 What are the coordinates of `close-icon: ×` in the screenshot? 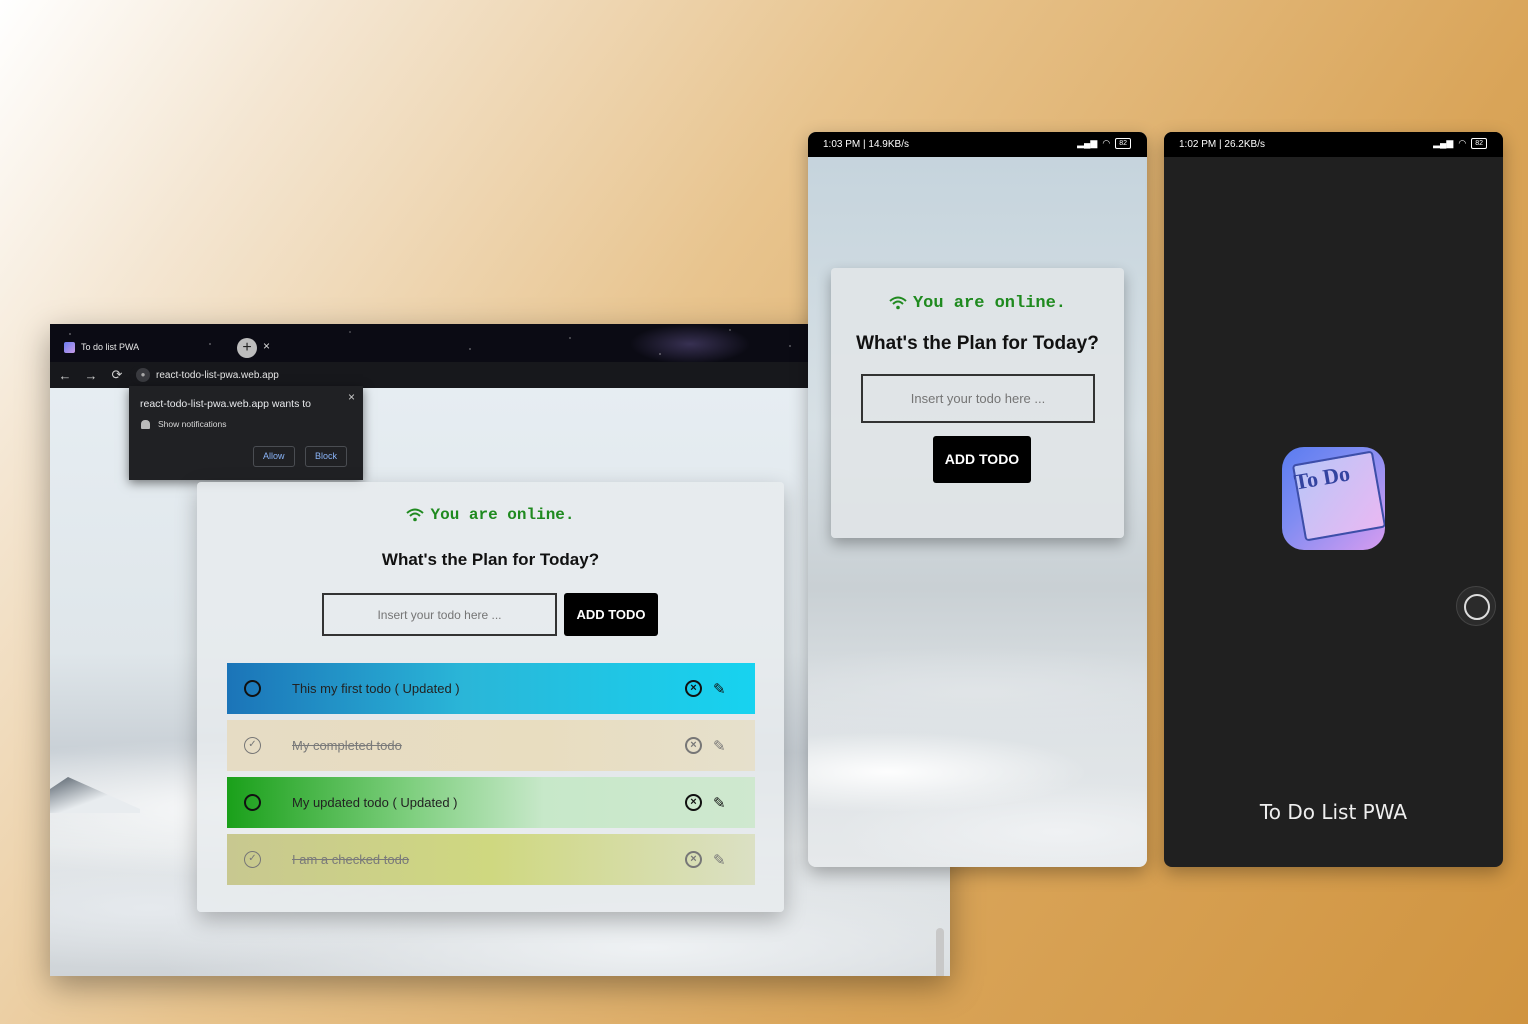 It's located at (351, 397).